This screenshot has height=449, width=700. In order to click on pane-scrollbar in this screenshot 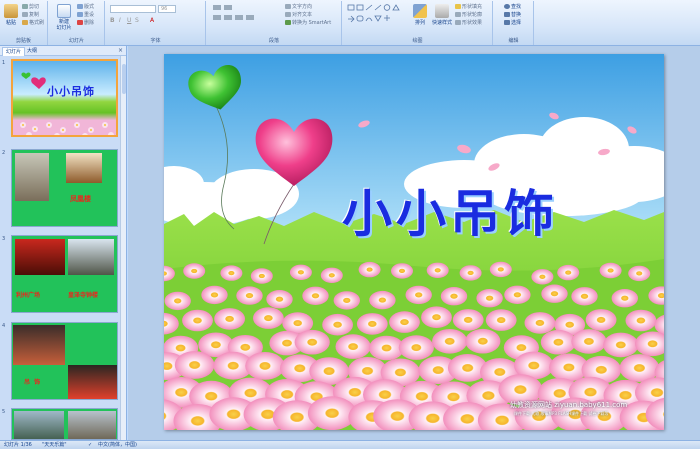, I will do `click(123, 248)`.